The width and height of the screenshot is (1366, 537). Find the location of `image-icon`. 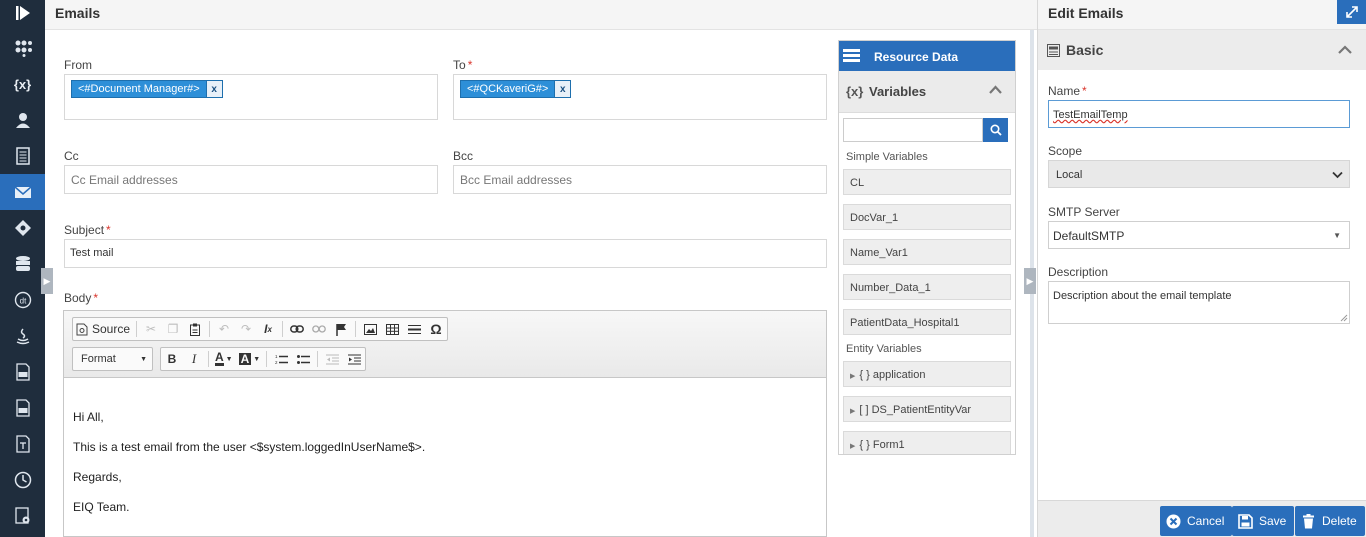

image-icon is located at coordinates (370, 329).